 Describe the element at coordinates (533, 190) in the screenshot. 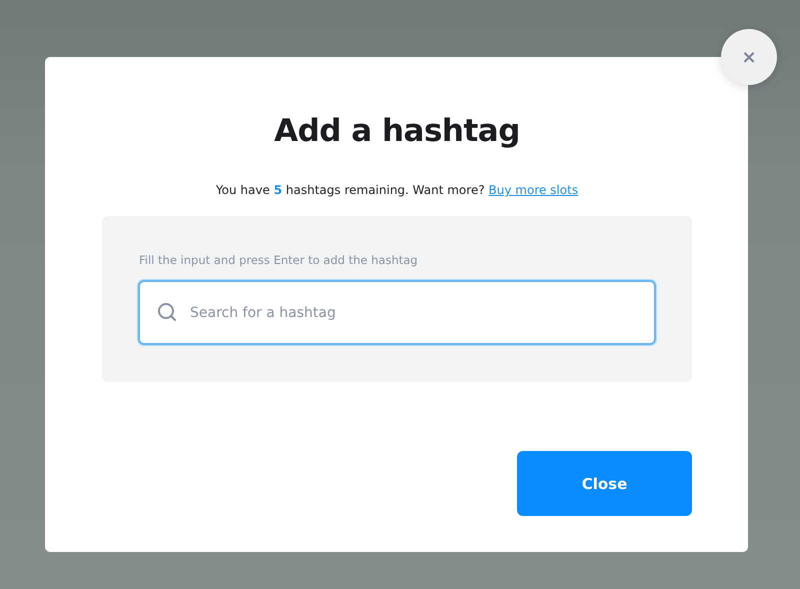

I see `buy-more-link: Buy more slots` at that location.